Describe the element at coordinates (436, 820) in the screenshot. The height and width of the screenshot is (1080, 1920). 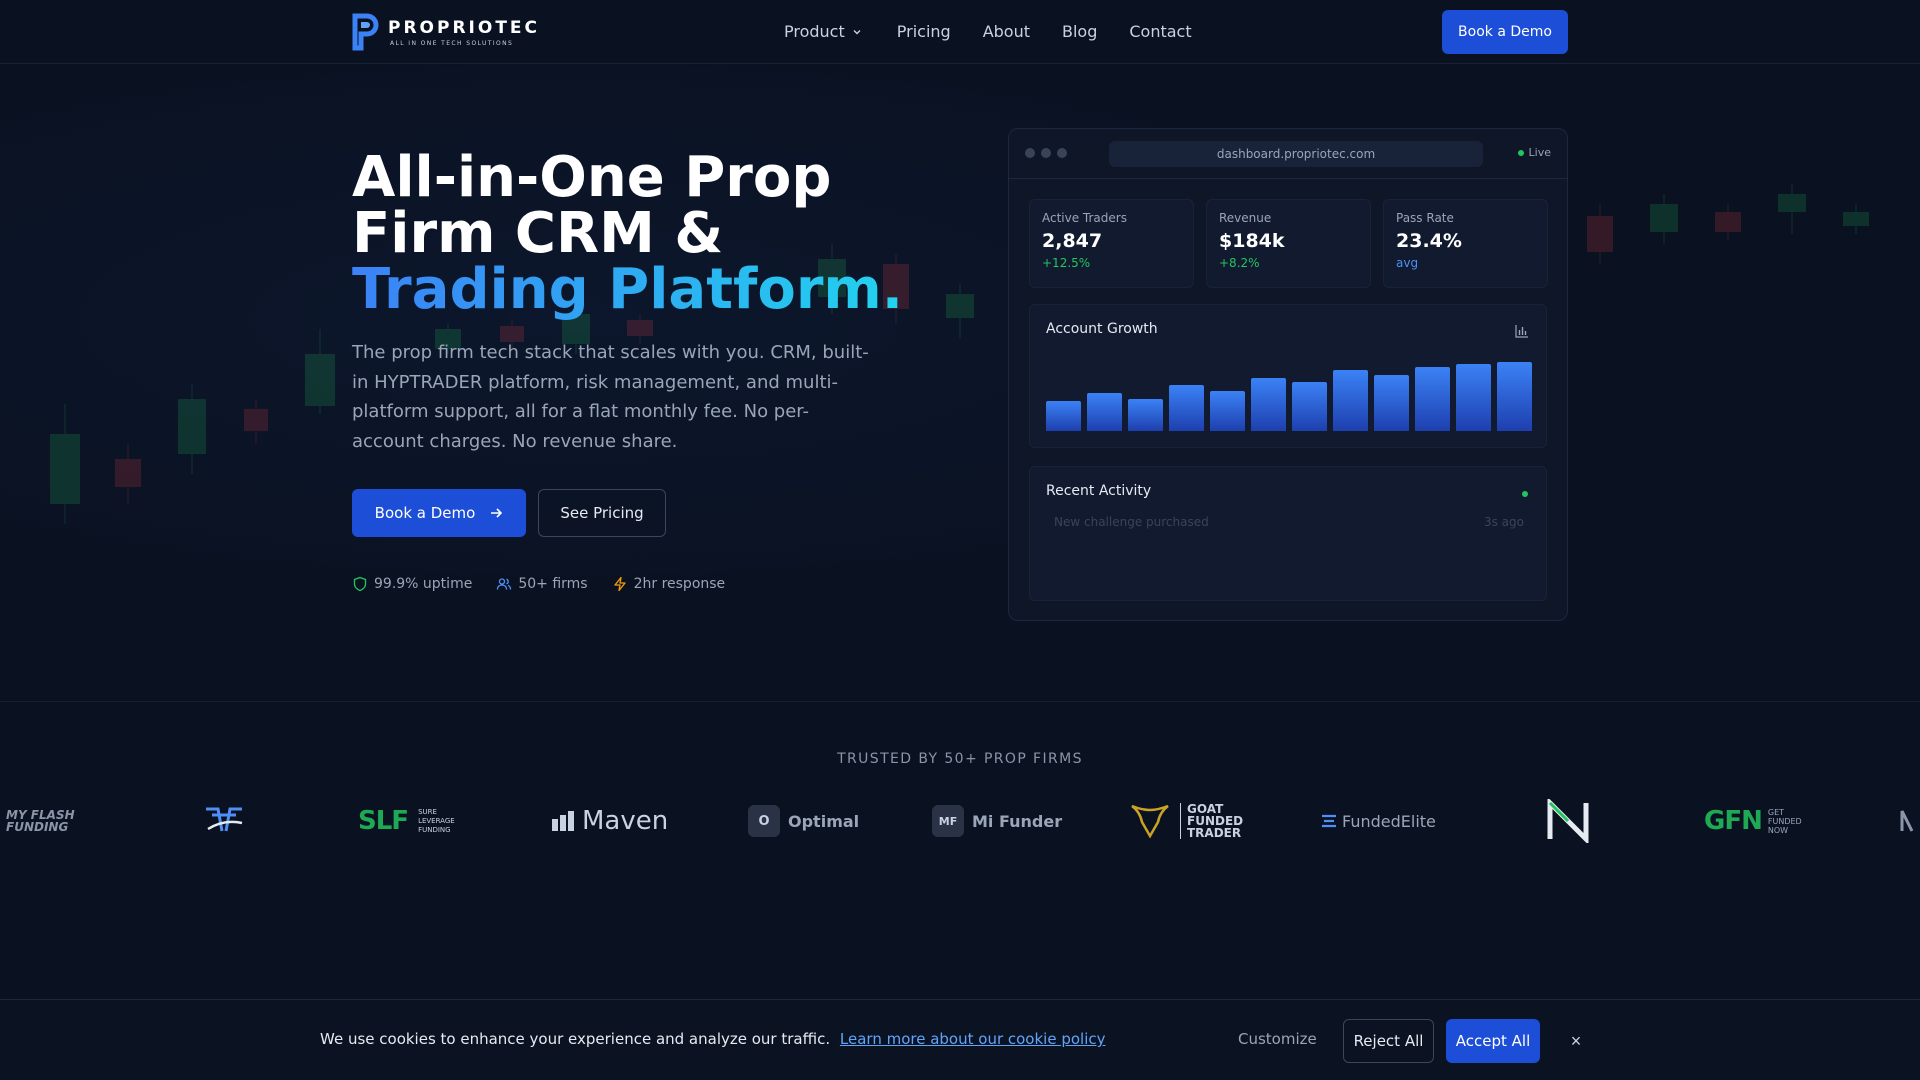
I see `partner-logo-subtitle: SURE LEVERAGE FUNDING` at that location.